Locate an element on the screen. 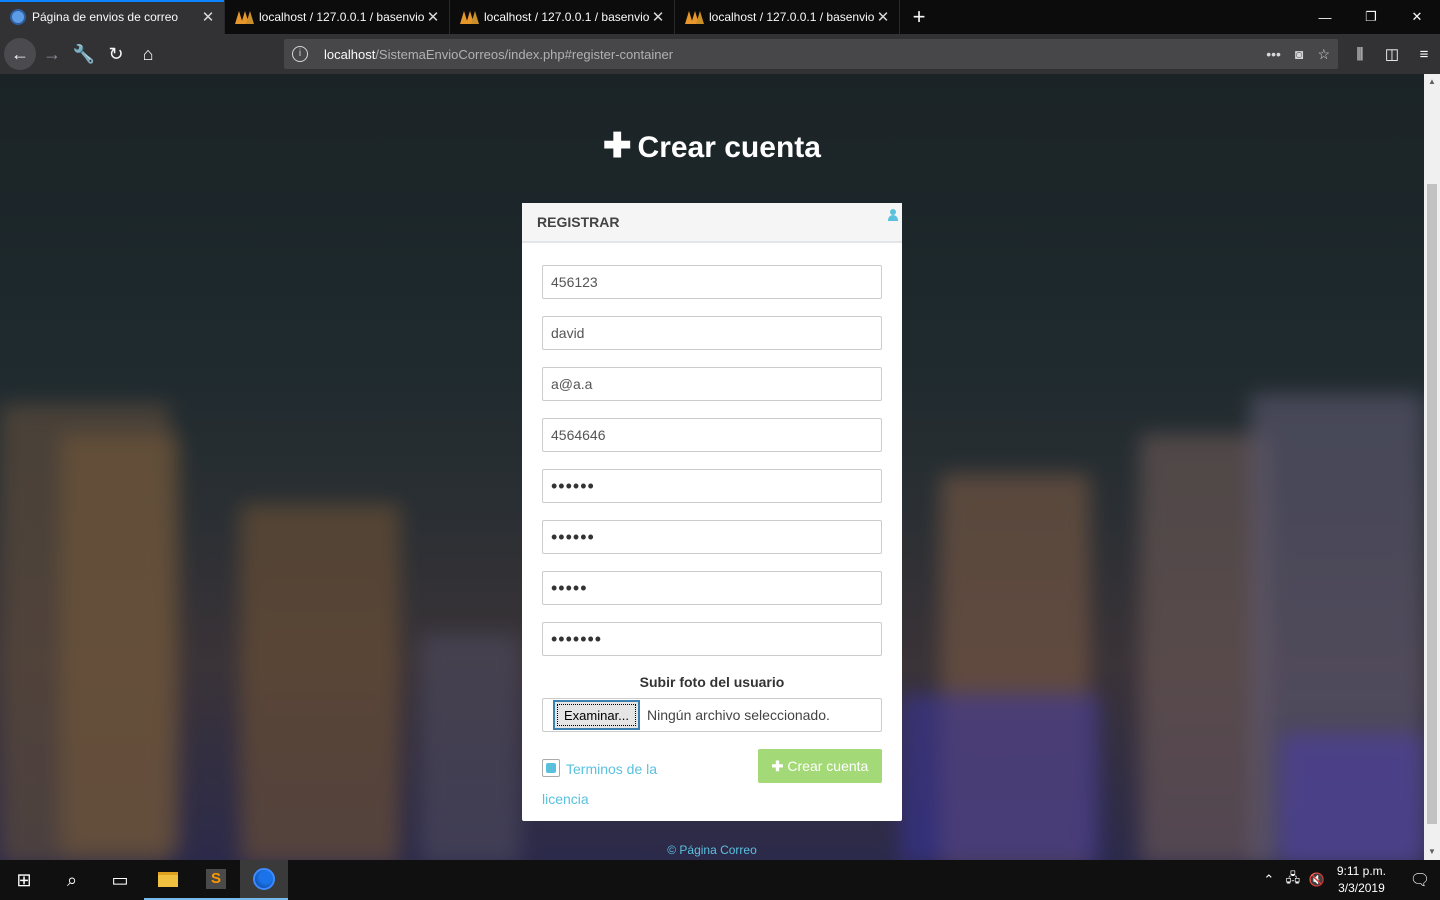  terms-checkbox-group: Terminos de la licencia is located at coordinates (612, 784).